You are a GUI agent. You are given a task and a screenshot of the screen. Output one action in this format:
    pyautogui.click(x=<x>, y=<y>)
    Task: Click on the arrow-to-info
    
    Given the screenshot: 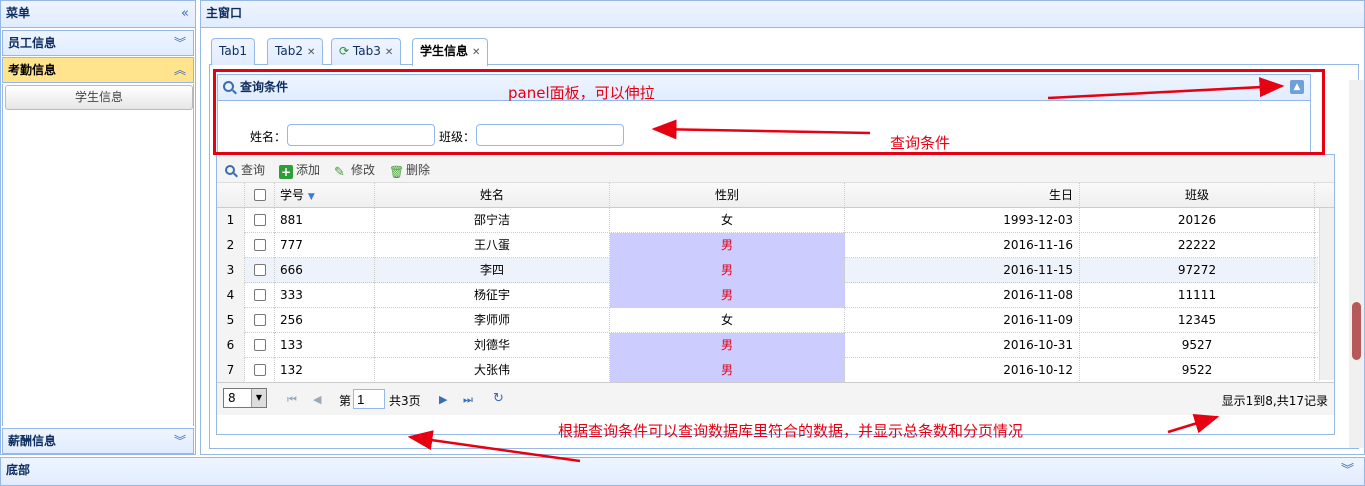 What is the action you would take?
    pyautogui.click(x=1193, y=424)
    